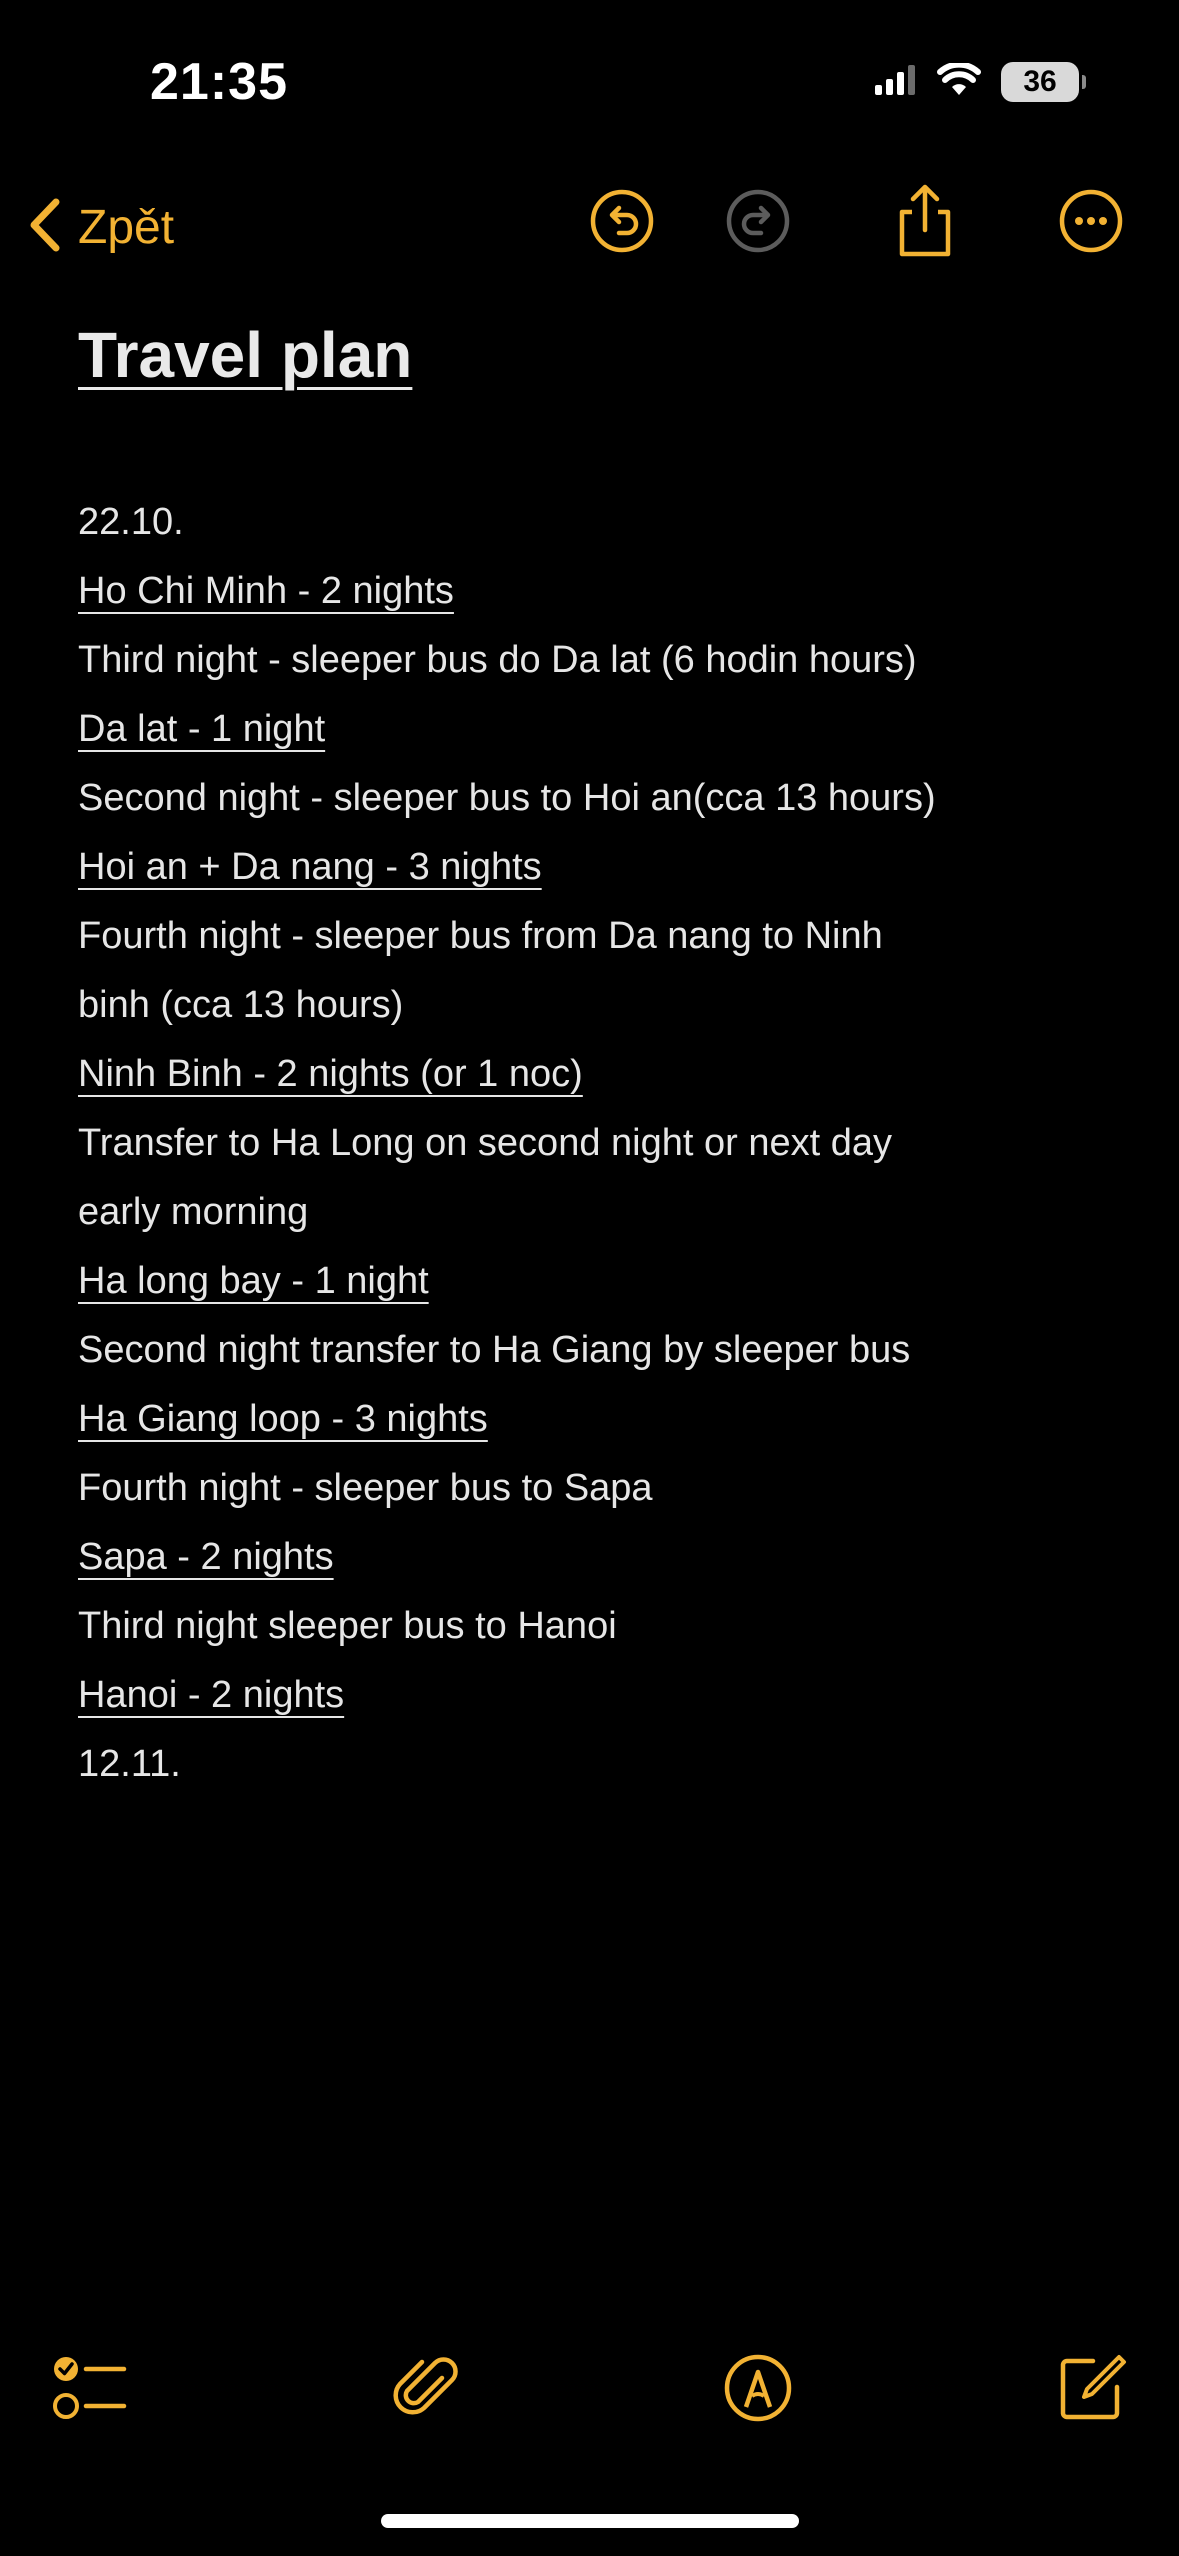 The image size is (1179, 2556). What do you see at coordinates (618, 867) in the screenshot?
I see `note-line-heading: Hoi an + Da nang - 3 nights` at bounding box center [618, 867].